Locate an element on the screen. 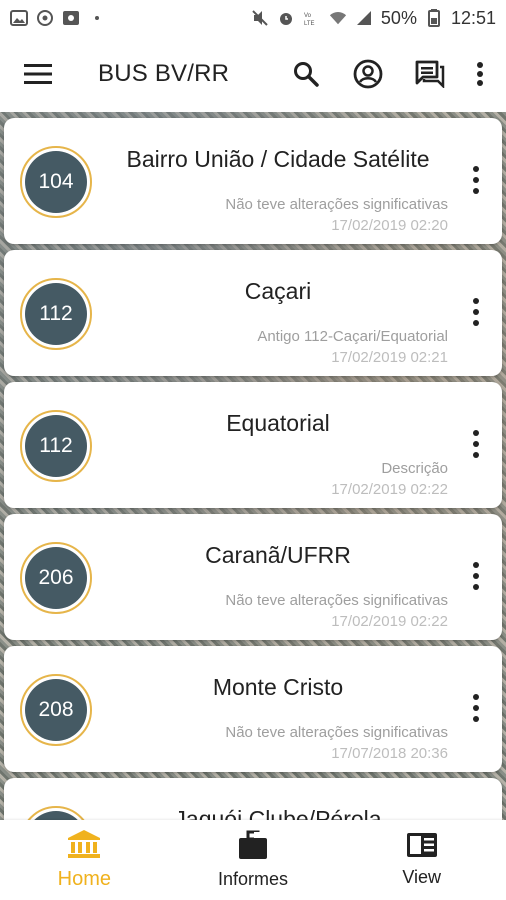 This screenshot has width=506, height=900. svg-text: Vo is located at coordinates (308, 16).